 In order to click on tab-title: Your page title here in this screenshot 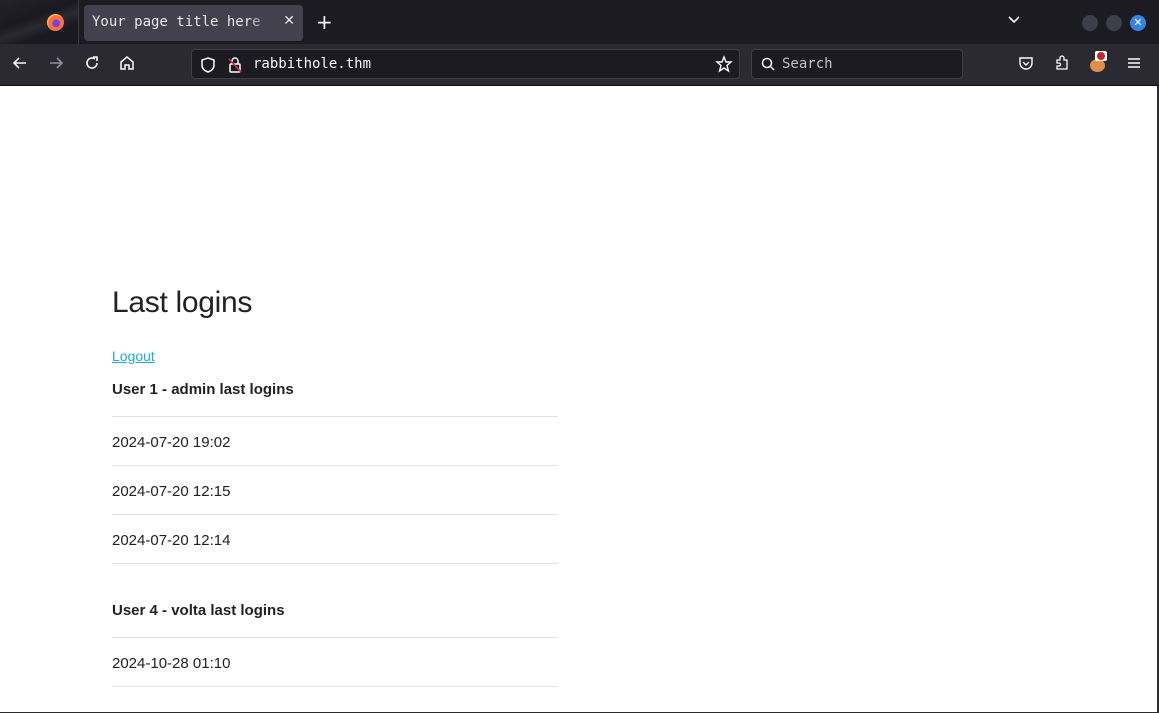, I will do `click(176, 22)`.